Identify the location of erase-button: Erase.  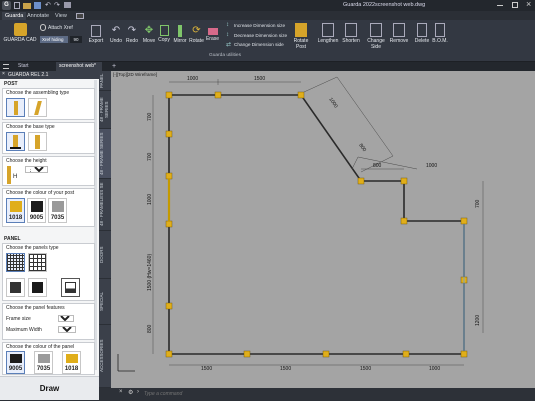
(212, 33).